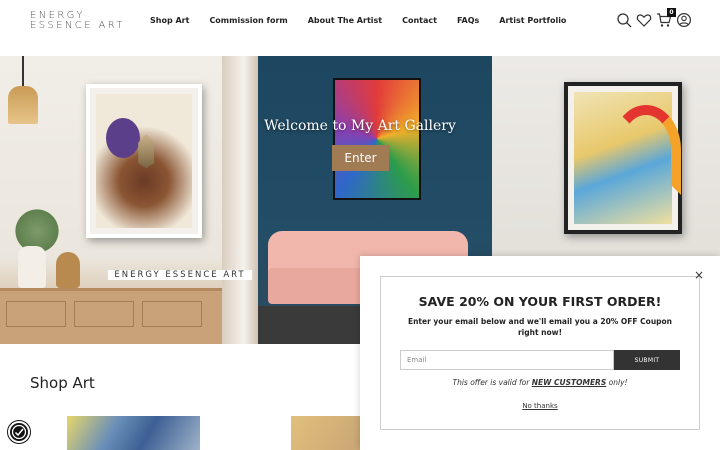 This screenshot has height=450, width=720. What do you see at coordinates (540, 406) in the screenshot?
I see `no-thanks-link: No thanks` at bounding box center [540, 406].